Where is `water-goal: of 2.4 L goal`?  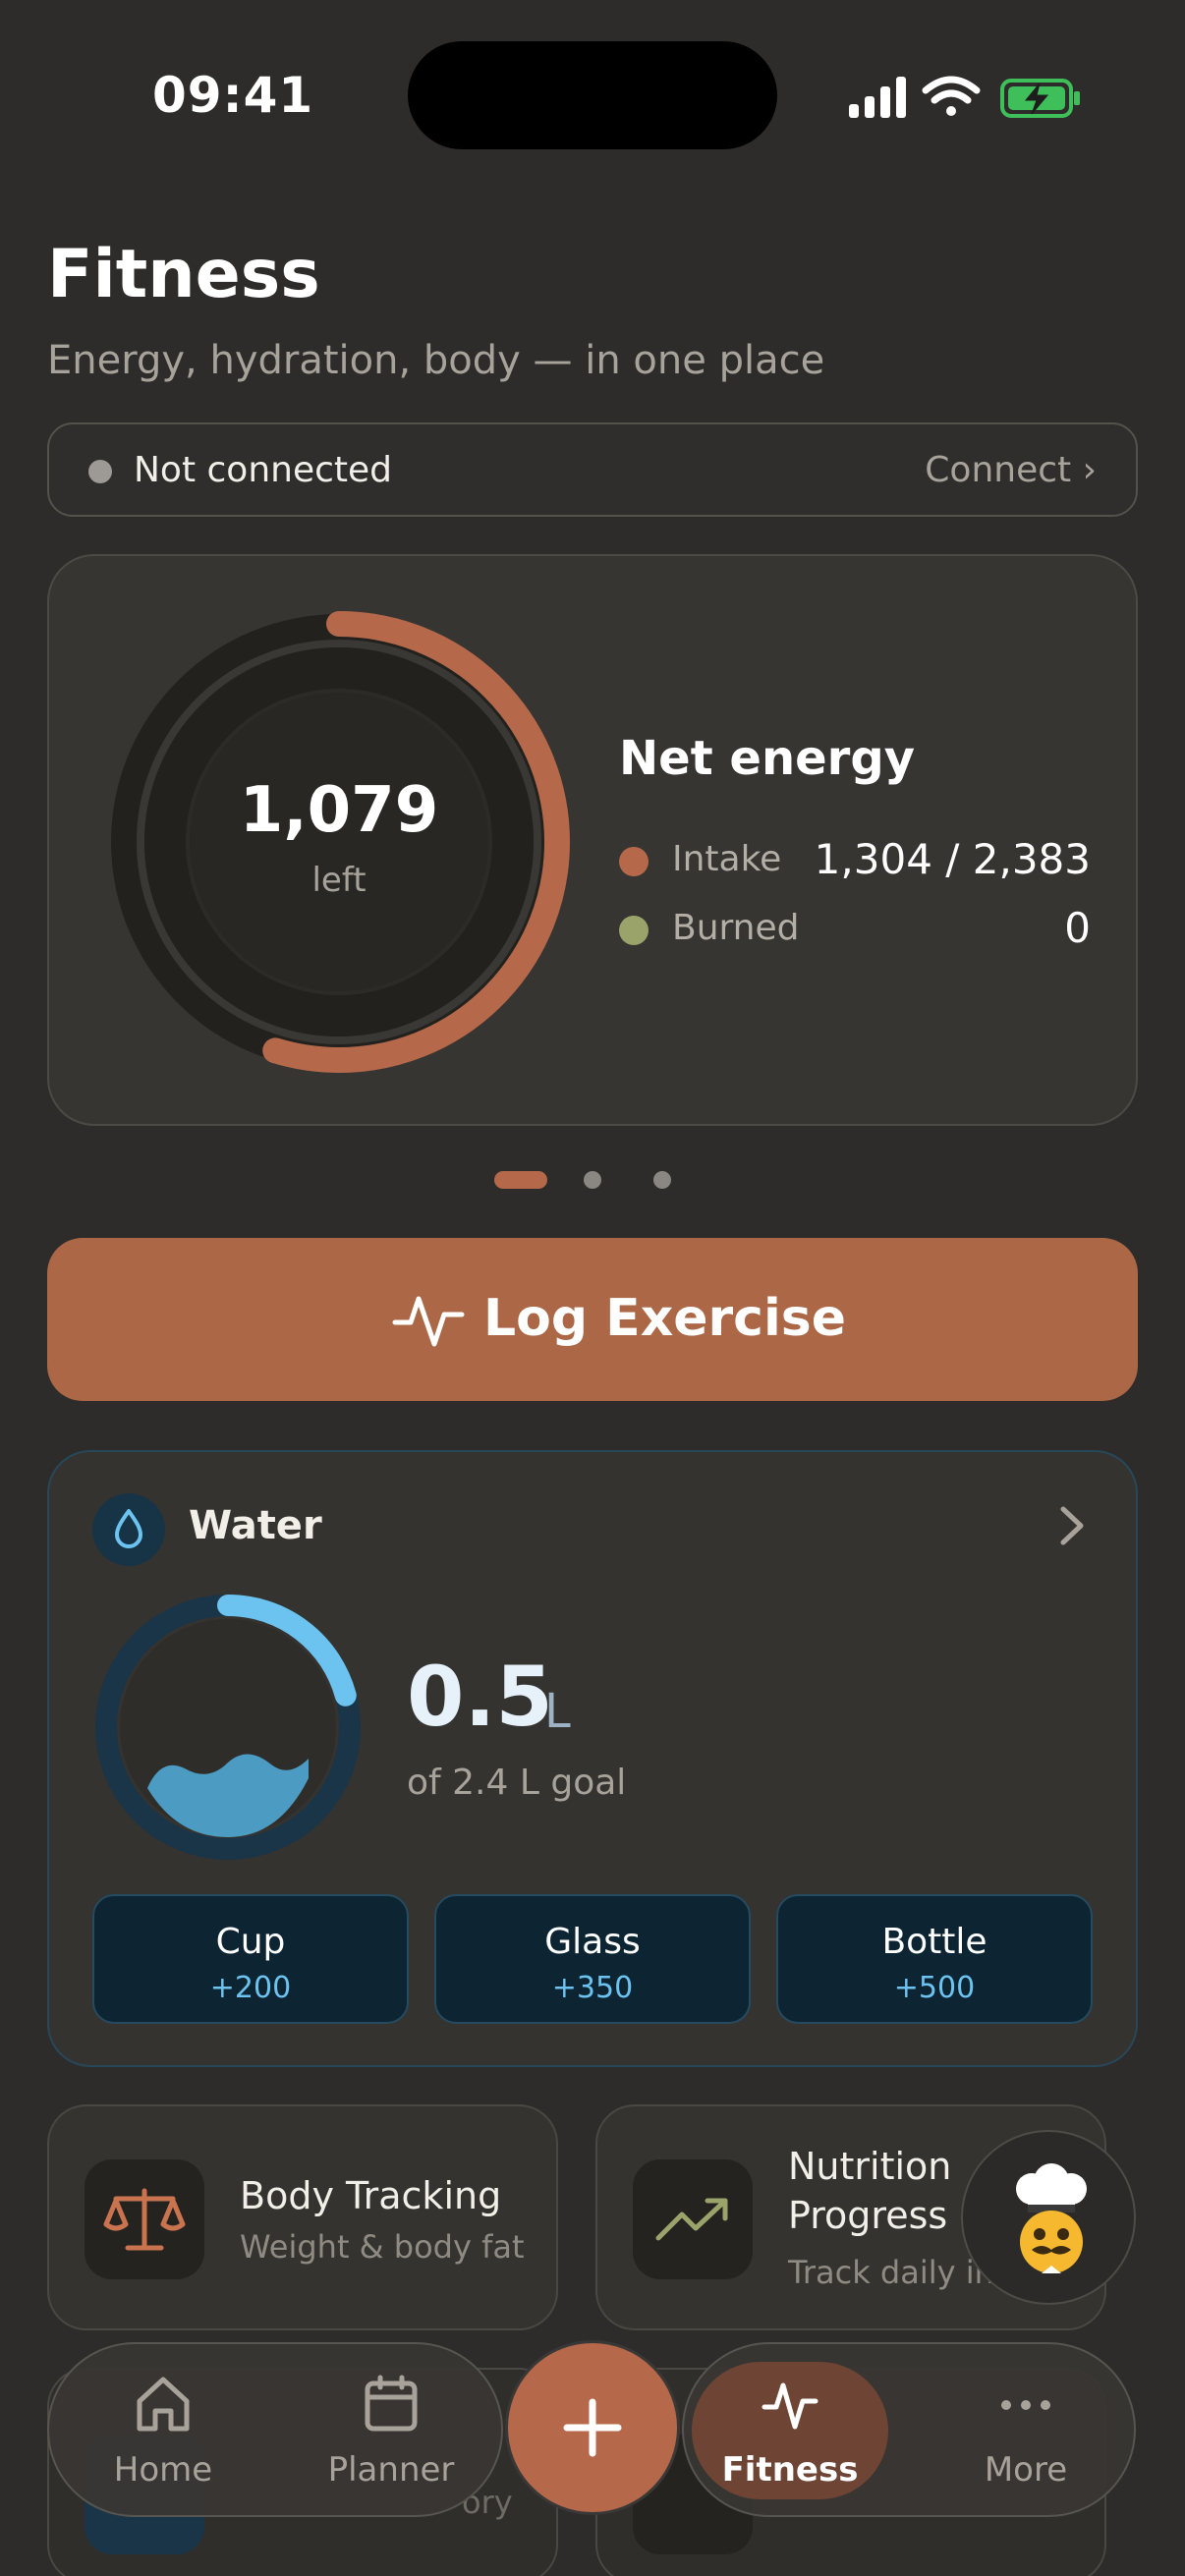 water-goal: of 2.4 L goal is located at coordinates (517, 1783).